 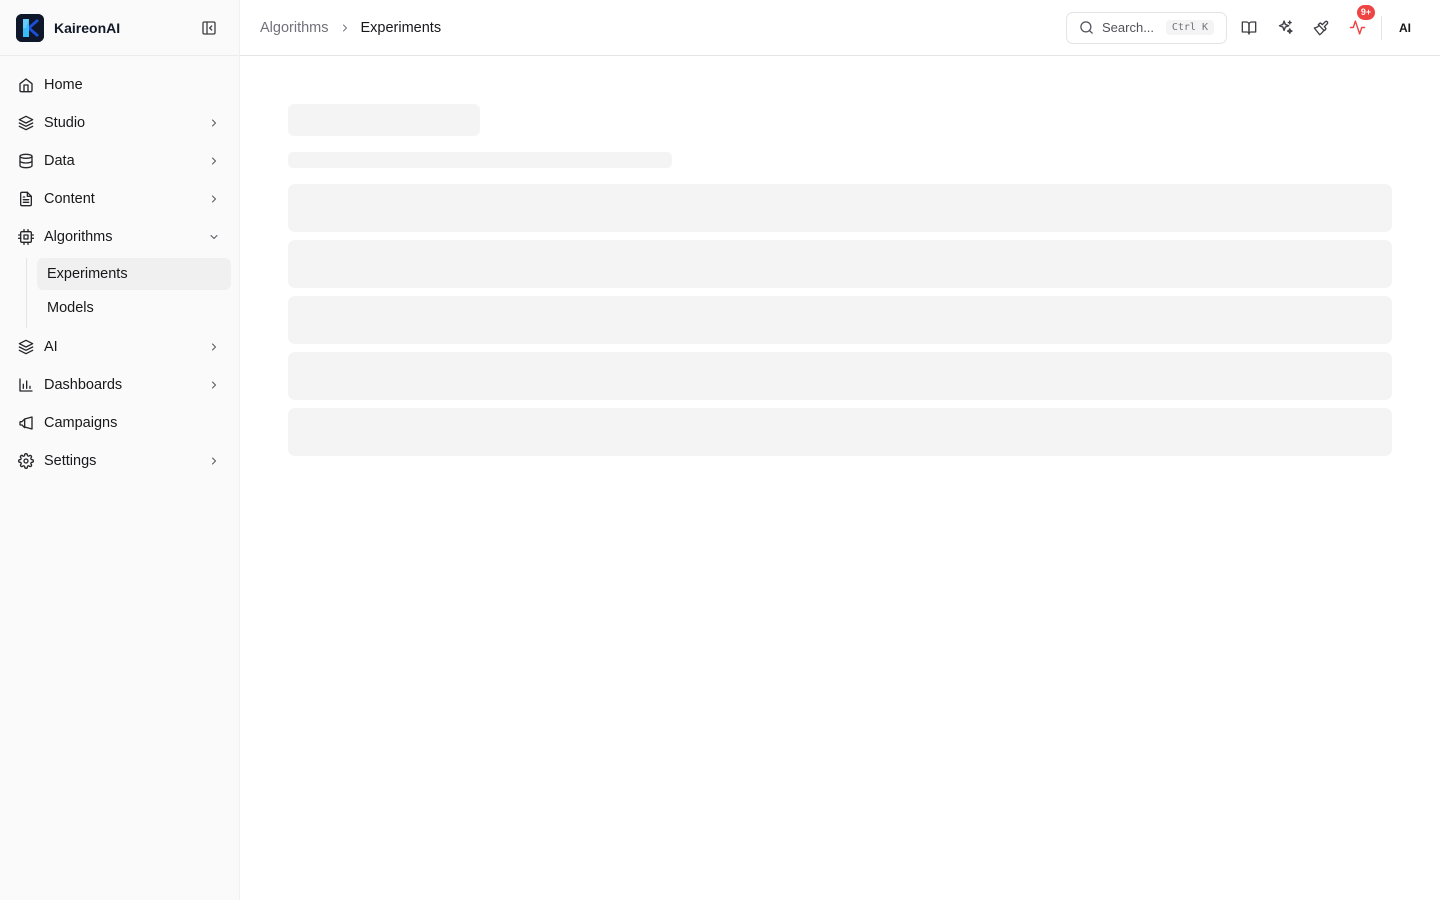 What do you see at coordinates (26, 423) in the screenshot?
I see `megaphone-icon` at bounding box center [26, 423].